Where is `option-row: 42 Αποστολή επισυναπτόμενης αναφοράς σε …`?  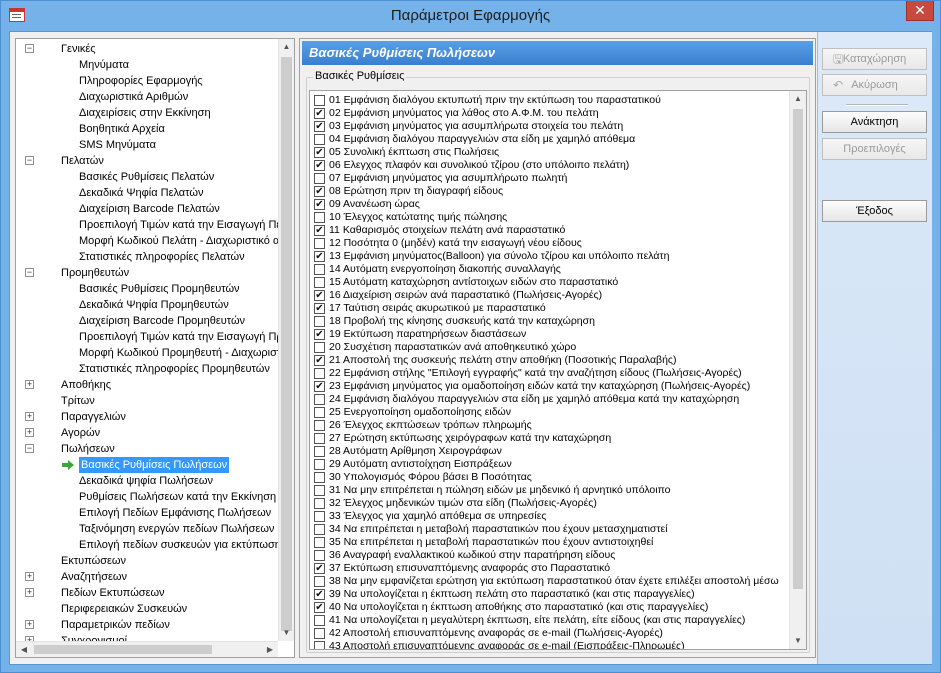 option-row: 42 Αποστολή επισυναπτόμενης αναφοράς σε … is located at coordinates (550, 633).